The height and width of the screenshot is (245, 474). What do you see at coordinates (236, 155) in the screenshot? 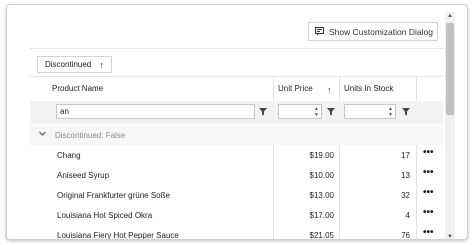
I see `table-row: Chang $19.00 17 •••` at bounding box center [236, 155].